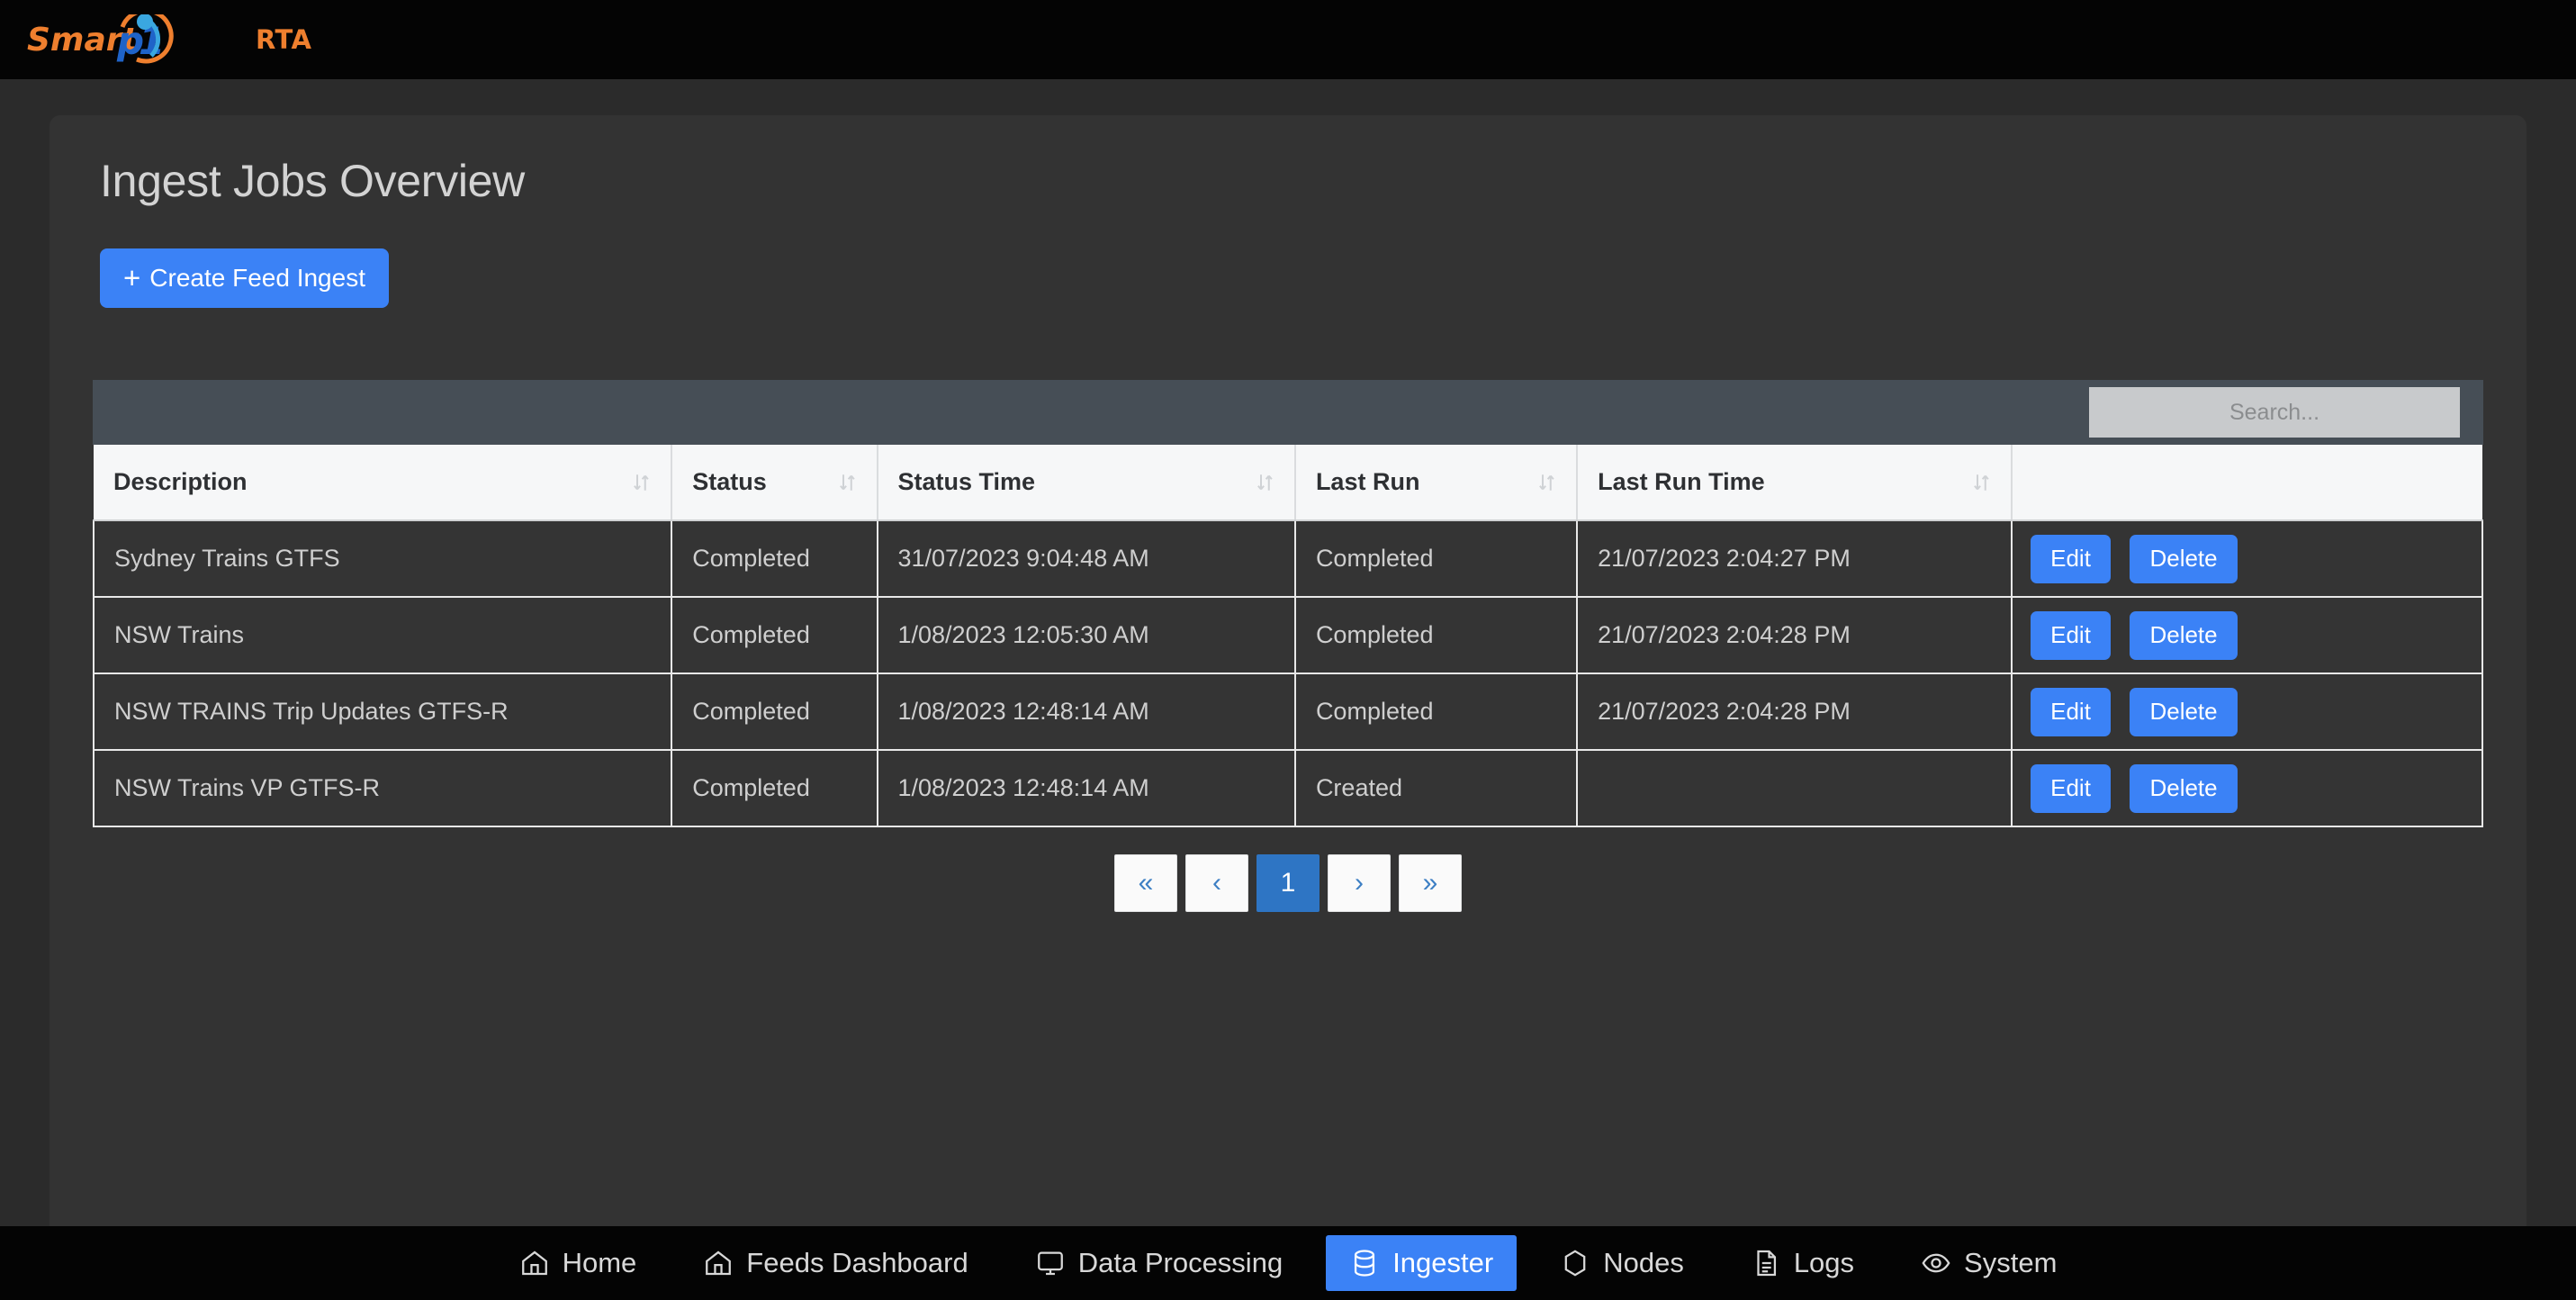 This screenshot has height=1300, width=2576. Describe the element at coordinates (599, 1262) in the screenshot. I see `nav-label: Home` at that location.